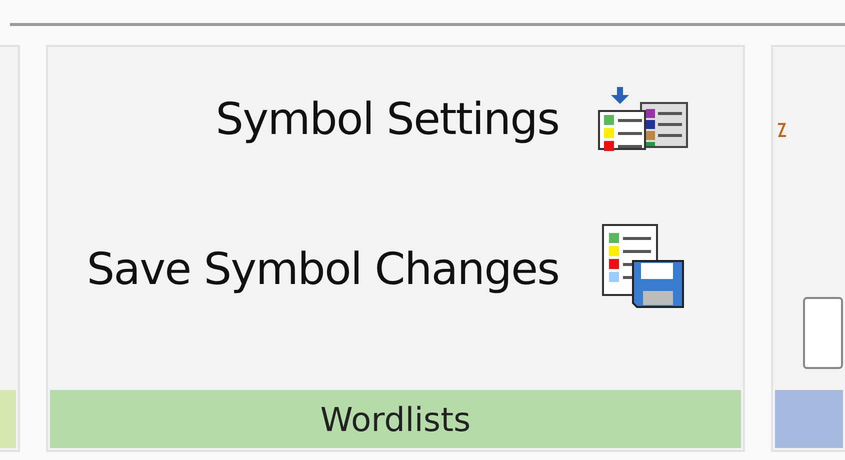  What do you see at coordinates (782, 129) in the screenshot?
I see `glyph-icon` at bounding box center [782, 129].